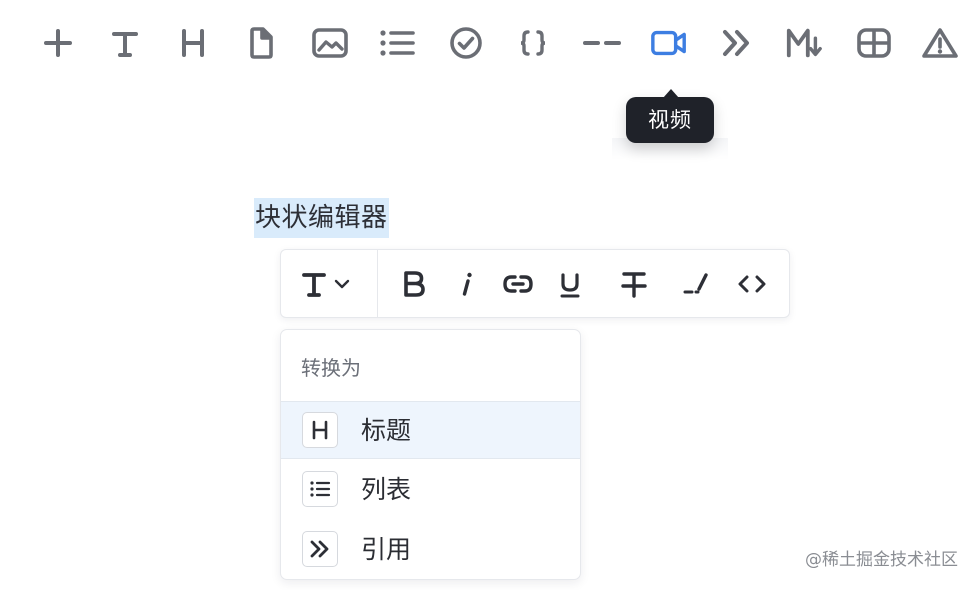 This screenshot has height=590, width=974. I want to click on table-icon, so click(874, 43).